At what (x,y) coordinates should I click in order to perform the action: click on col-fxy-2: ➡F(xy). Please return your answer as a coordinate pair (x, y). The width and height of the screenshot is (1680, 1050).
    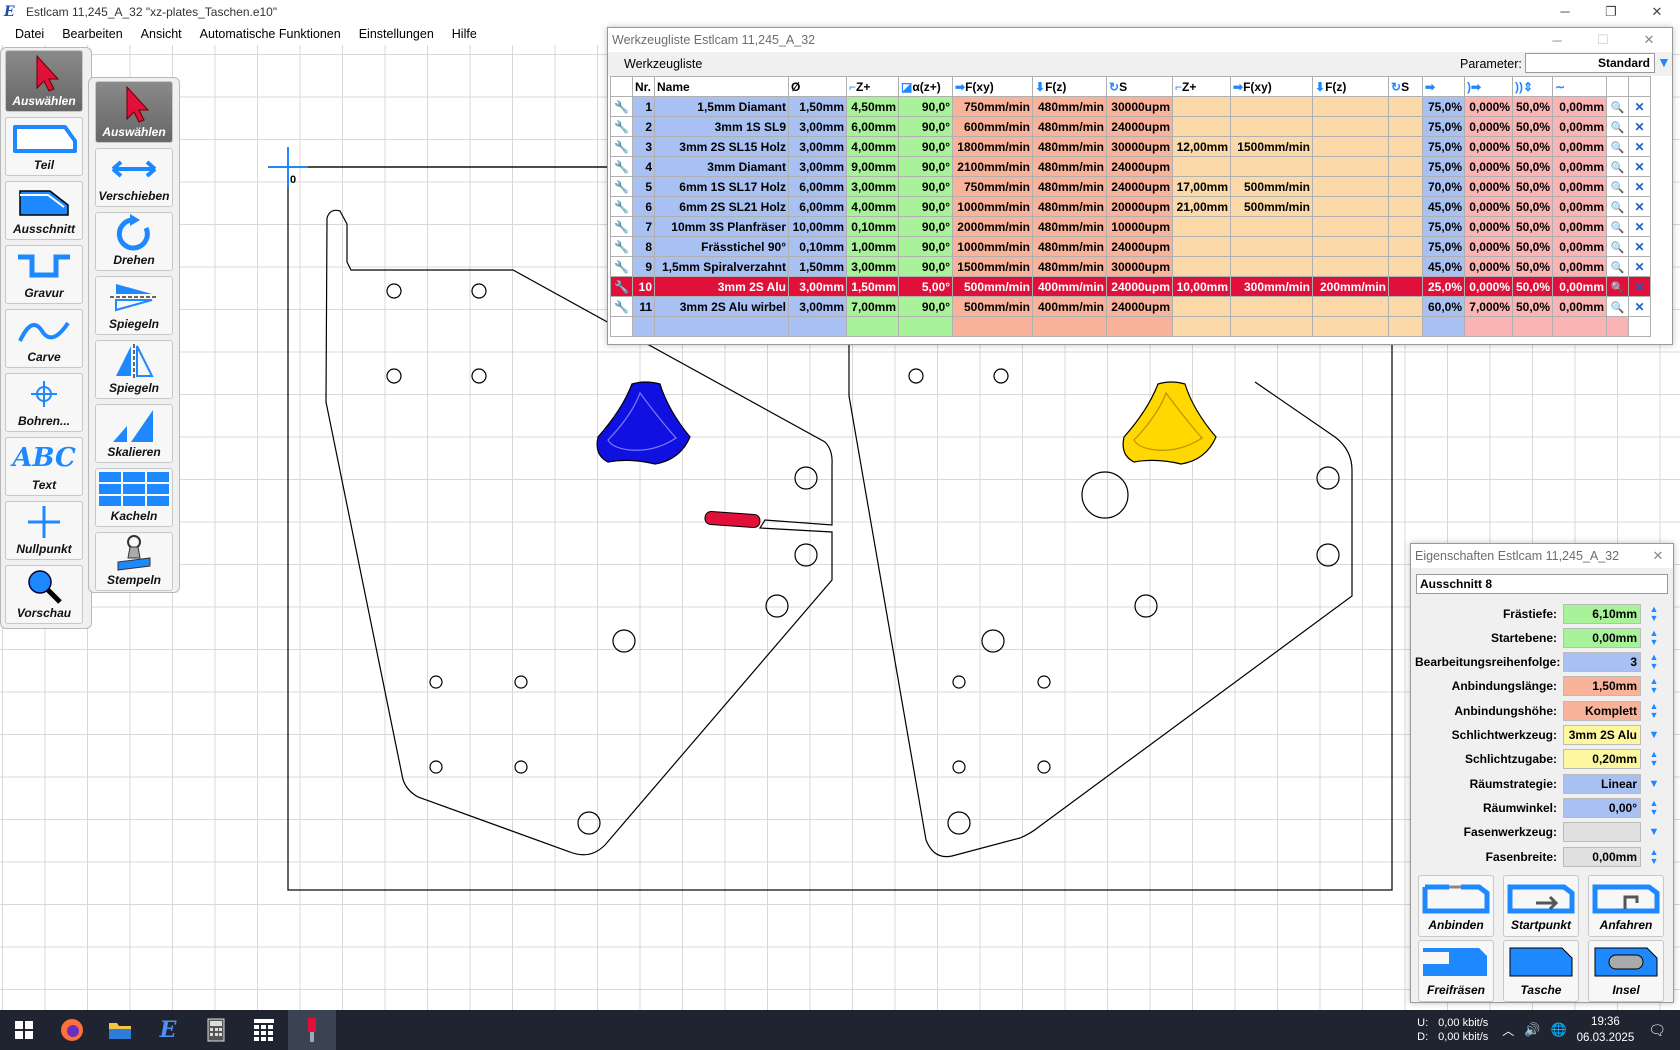
    Looking at the image, I should click on (1271, 86).